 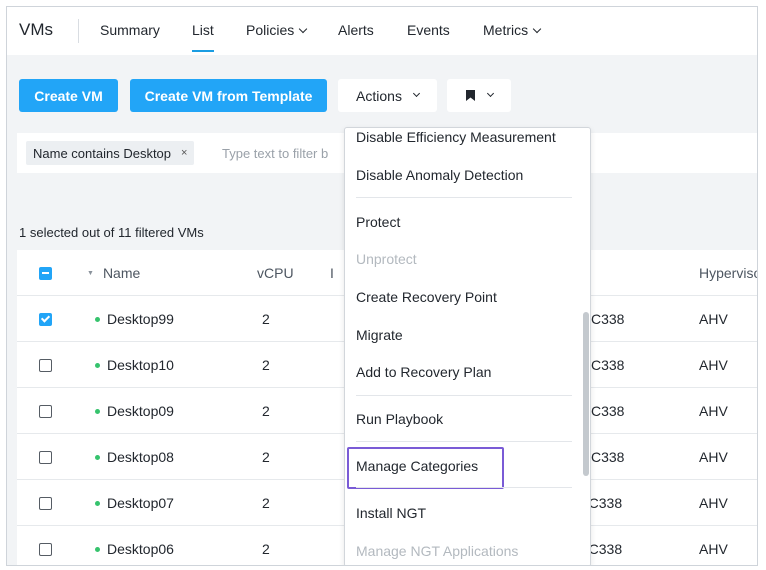 What do you see at coordinates (586, 394) in the screenshot?
I see `menu-scrollbar` at bounding box center [586, 394].